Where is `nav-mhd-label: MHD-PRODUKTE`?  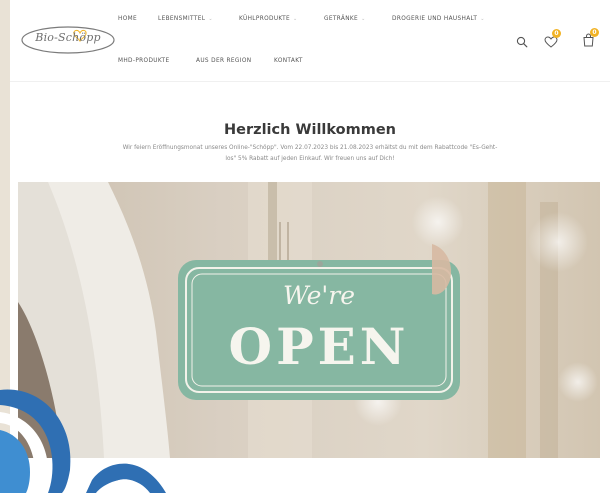 nav-mhd-label: MHD-PRODUKTE is located at coordinates (144, 61).